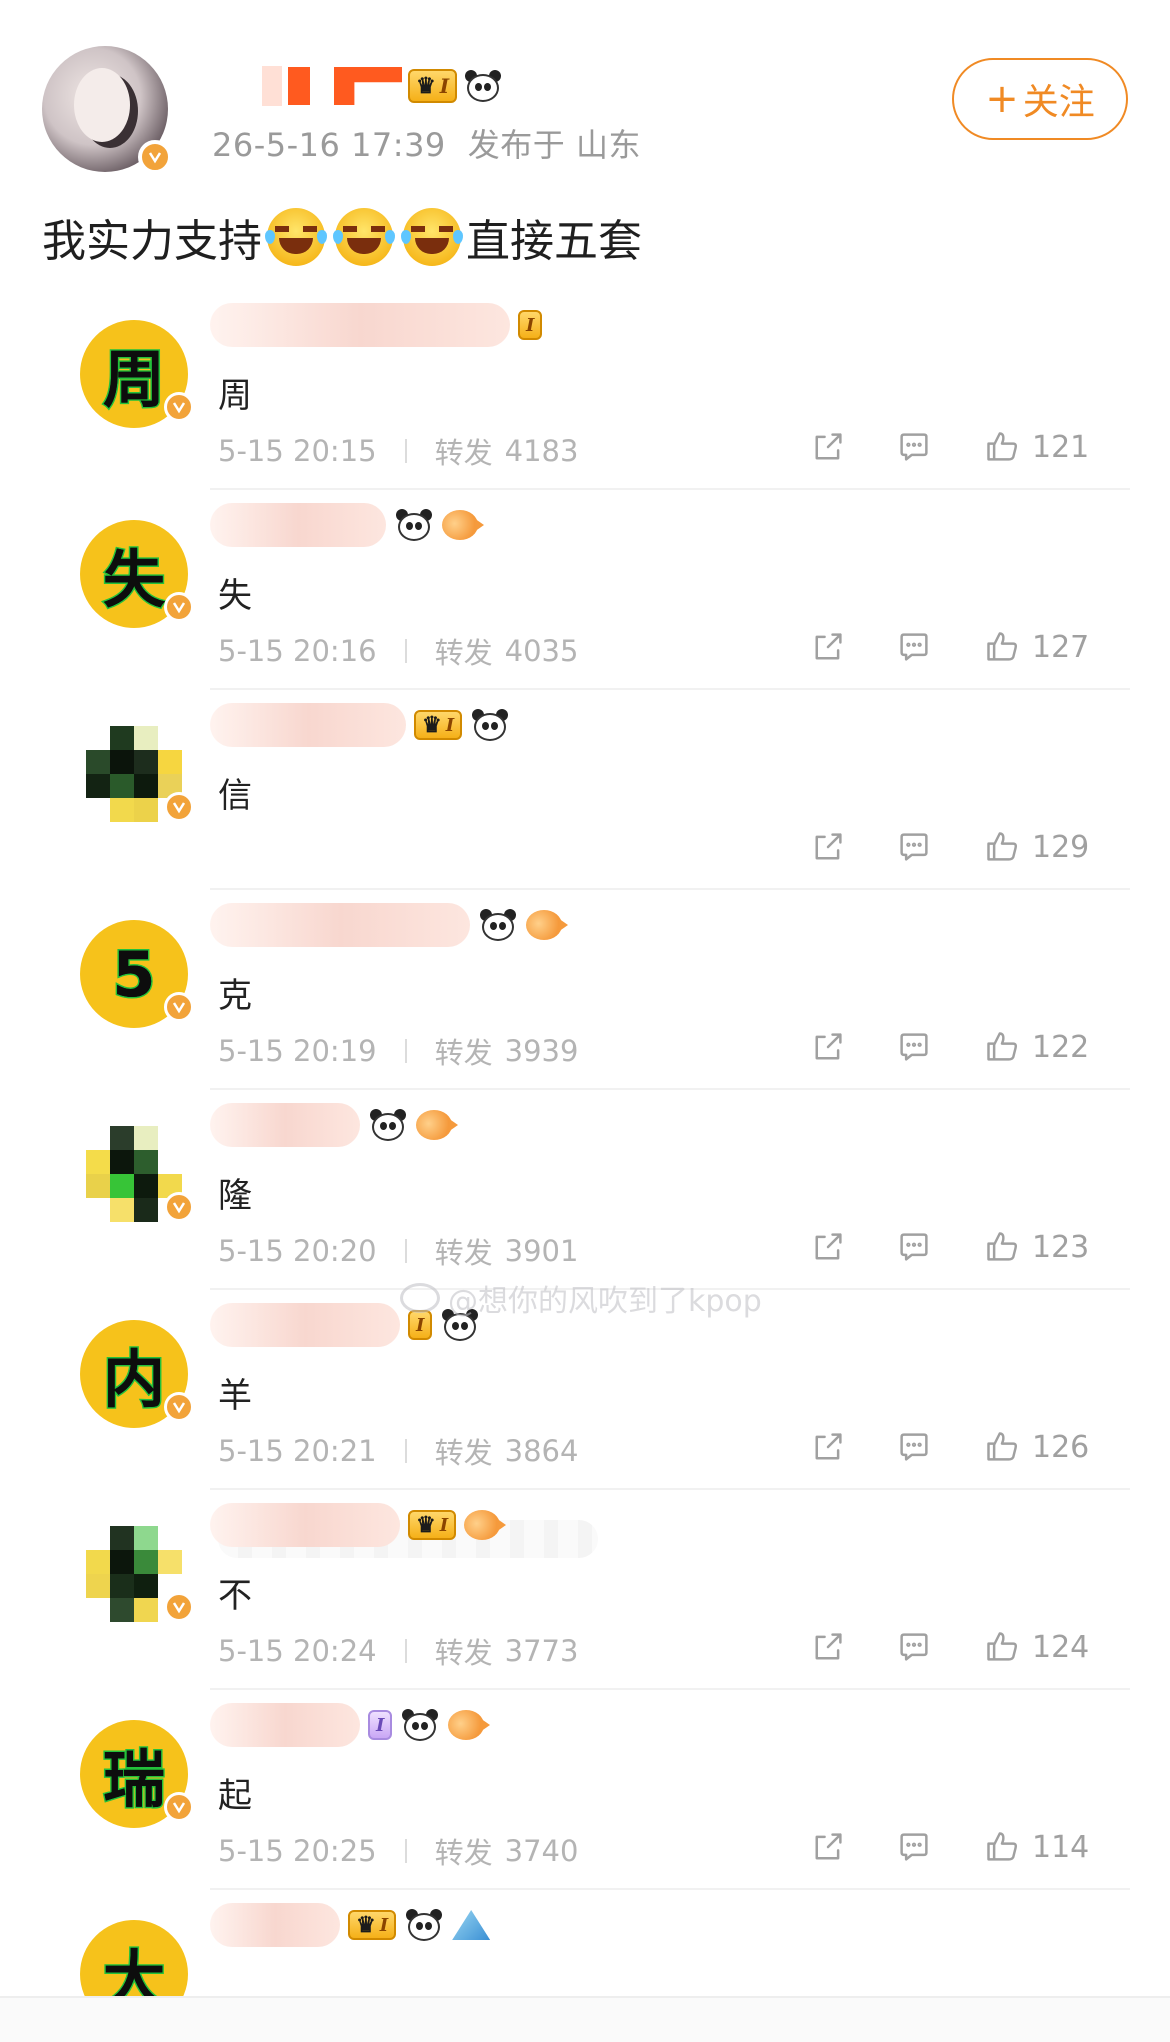  I want to click on like-button: 129, so click(1036, 847).